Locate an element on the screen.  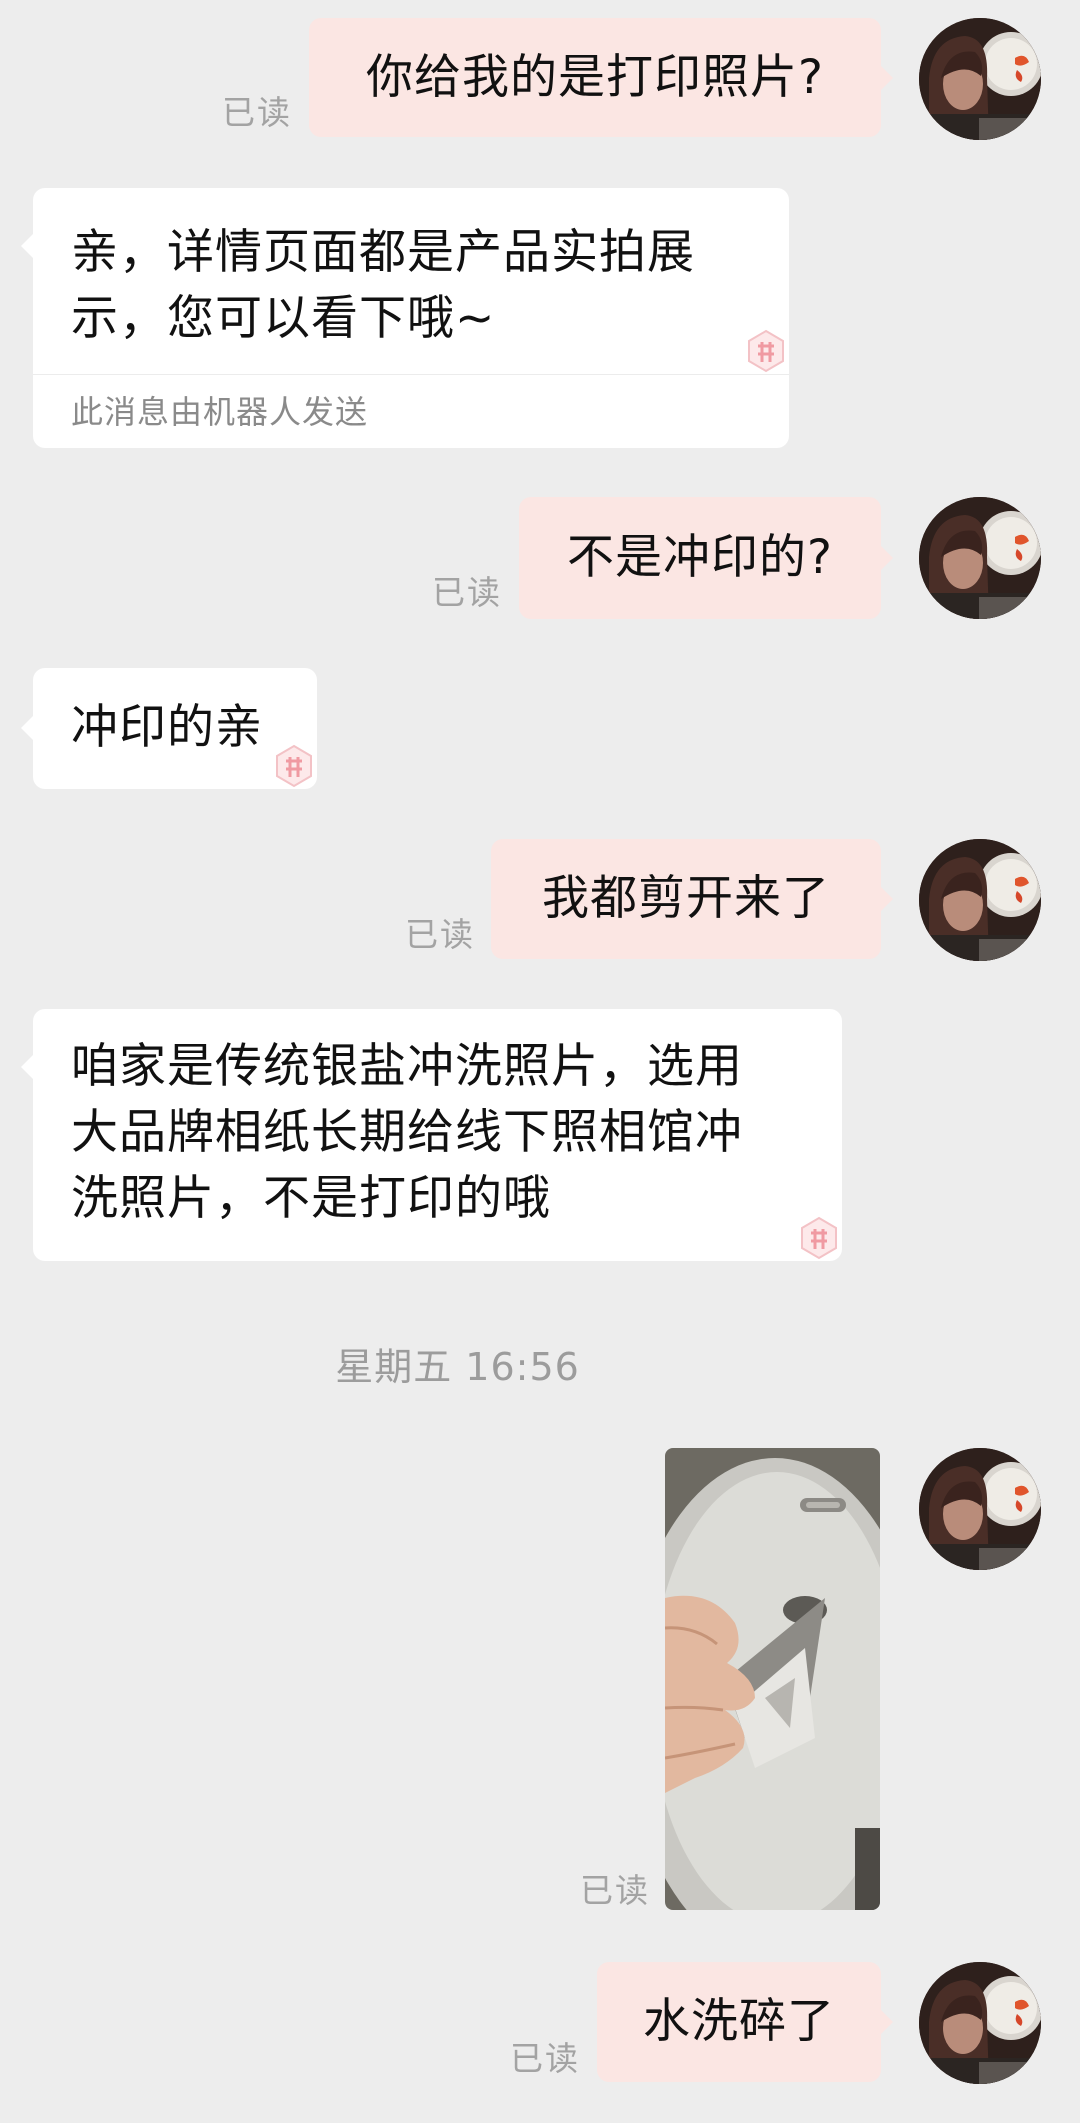
message-text: 我都剪开来了 is located at coordinates (686, 898).